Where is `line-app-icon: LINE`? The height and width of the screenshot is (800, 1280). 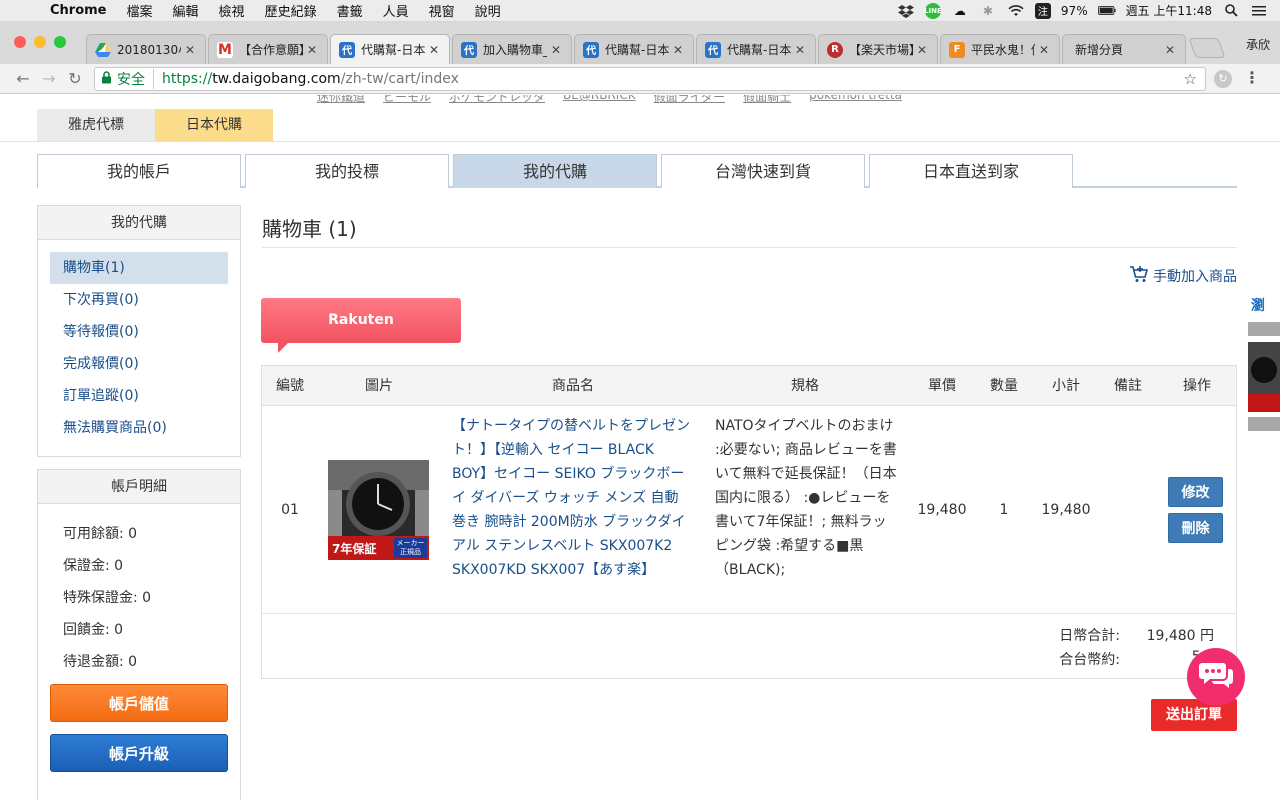
line-app-icon: LINE is located at coordinates (933, 10).